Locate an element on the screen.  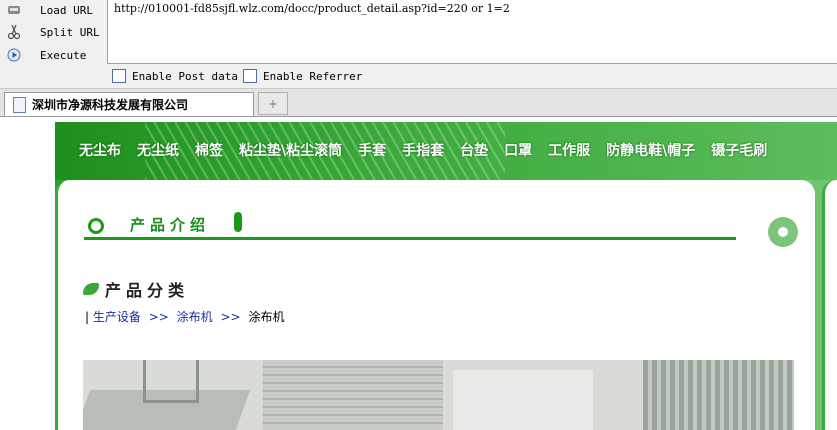
pill-decoration is located at coordinates (238, 222).